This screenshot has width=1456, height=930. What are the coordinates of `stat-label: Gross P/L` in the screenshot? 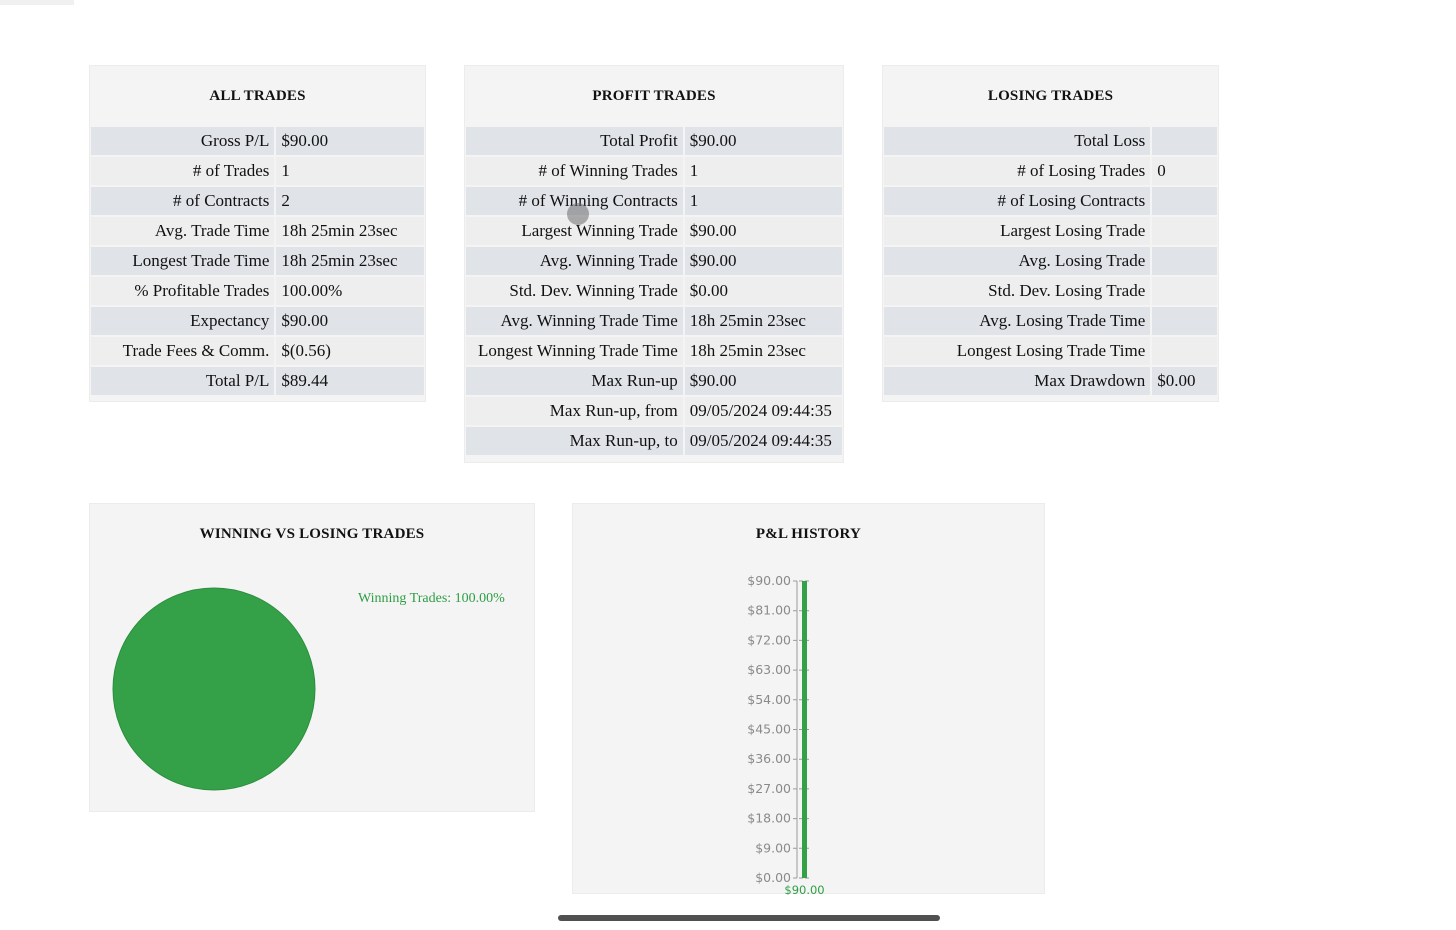 It's located at (183, 141).